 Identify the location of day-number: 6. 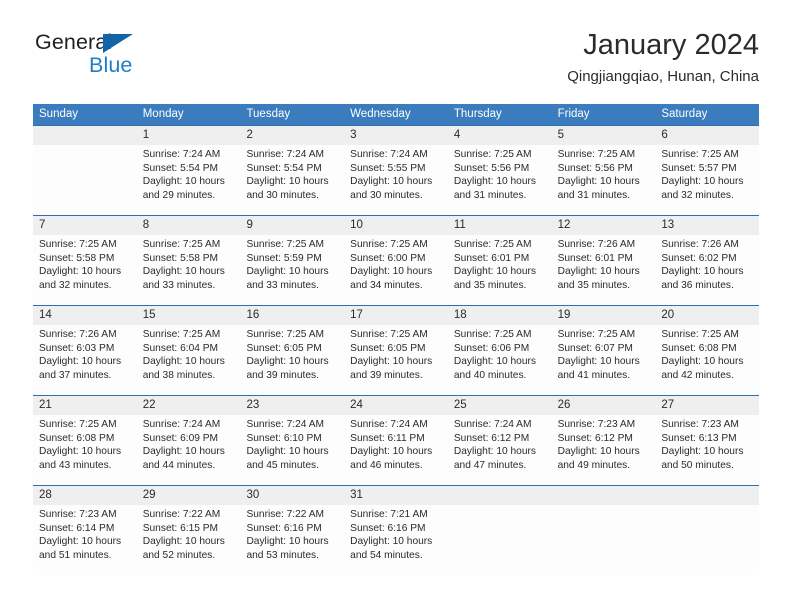
(707, 135).